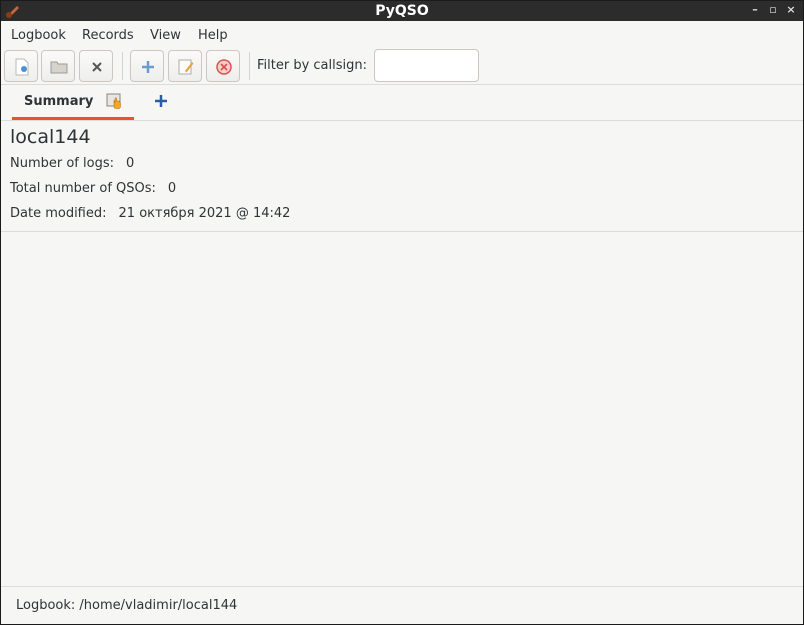 The width and height of the screenshot is (804, 625). Describe the element at coordinates (791, 10) in the screenshot. I see `close-window-button: ×` at that location.